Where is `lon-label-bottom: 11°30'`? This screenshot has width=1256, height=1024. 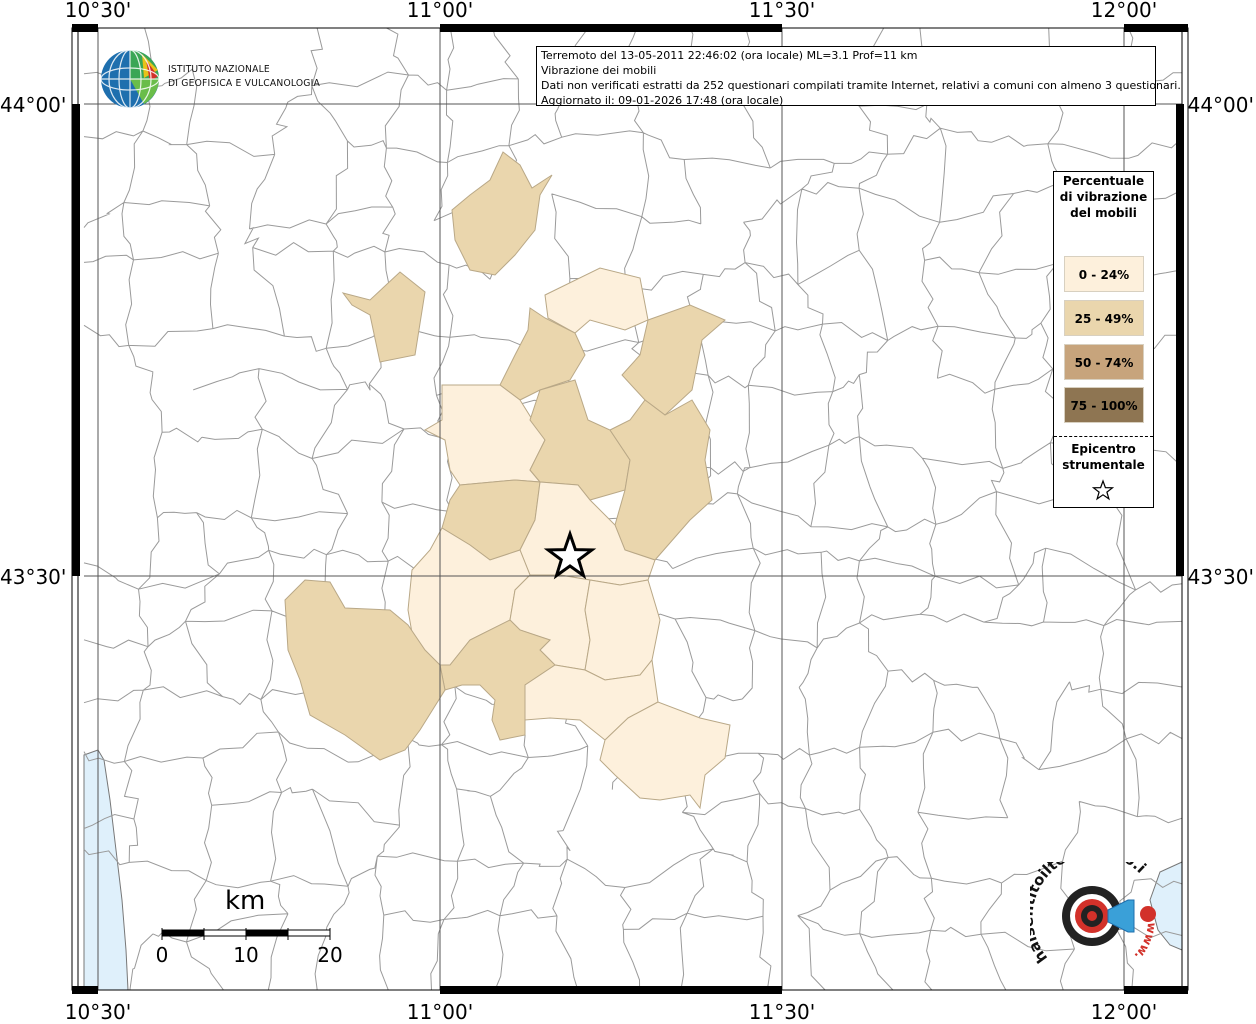 lon-label-bottom: 11°30' is located at coordinates (782, 1012).